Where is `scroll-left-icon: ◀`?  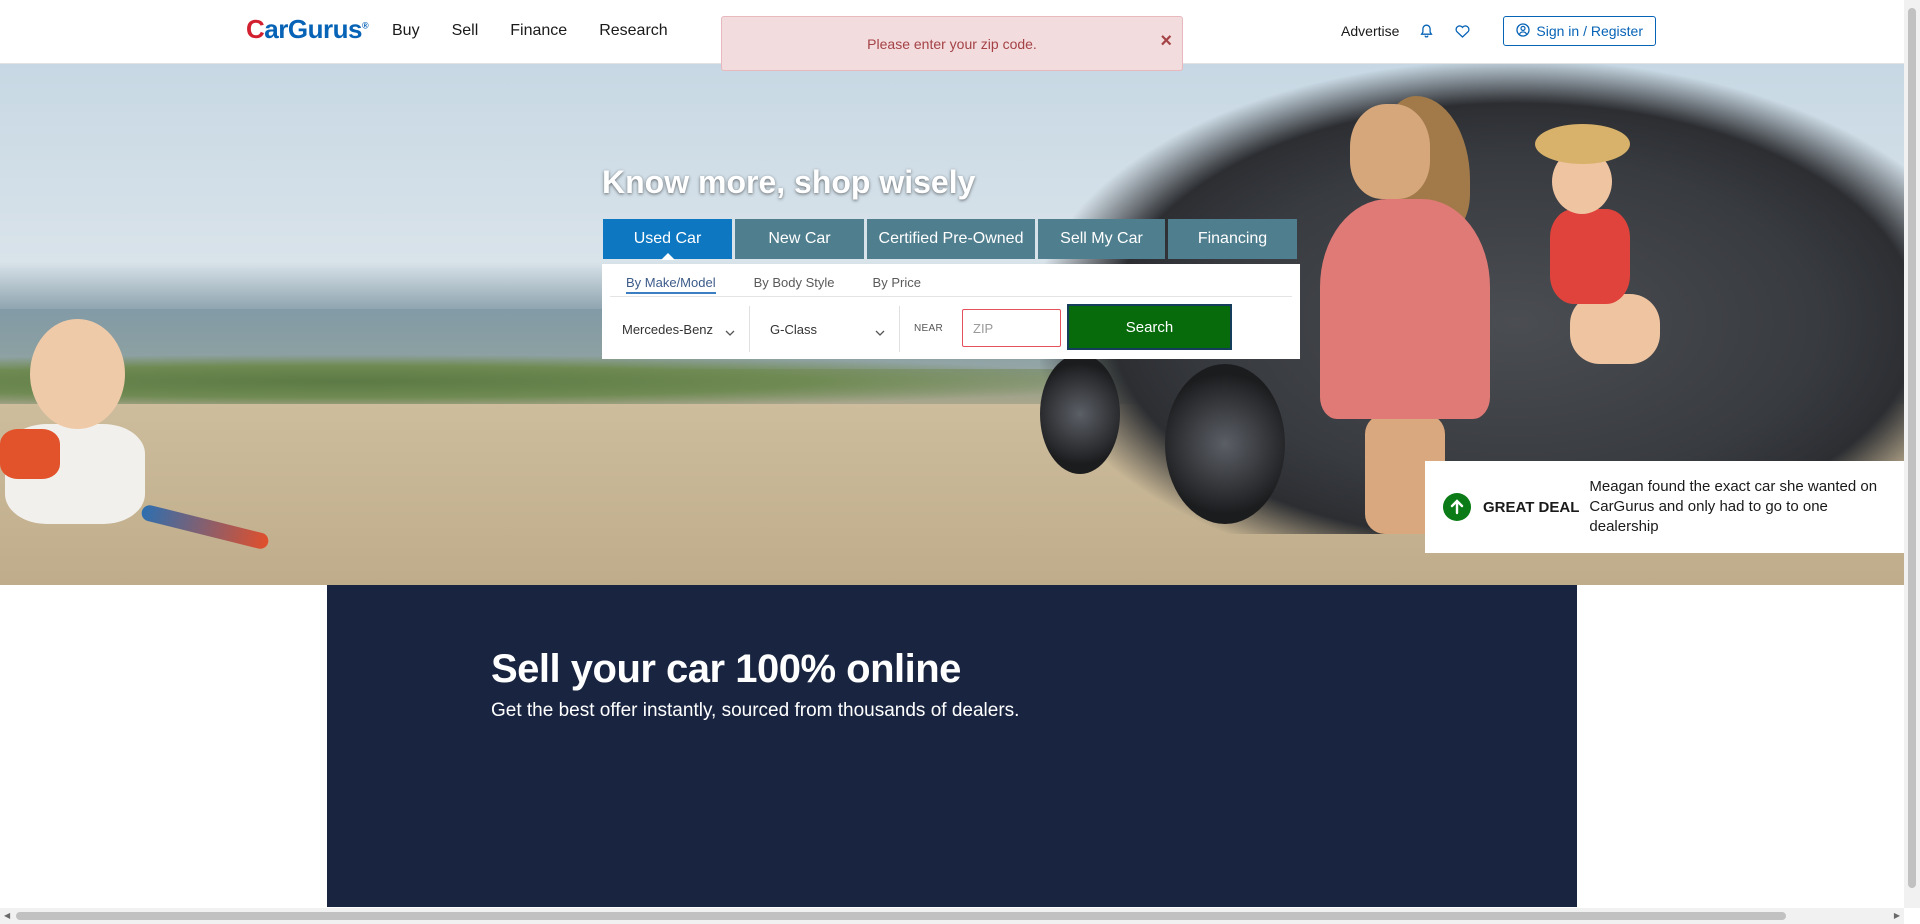
scroll-left-icon: ◀ is located at coordinates (7, 915).